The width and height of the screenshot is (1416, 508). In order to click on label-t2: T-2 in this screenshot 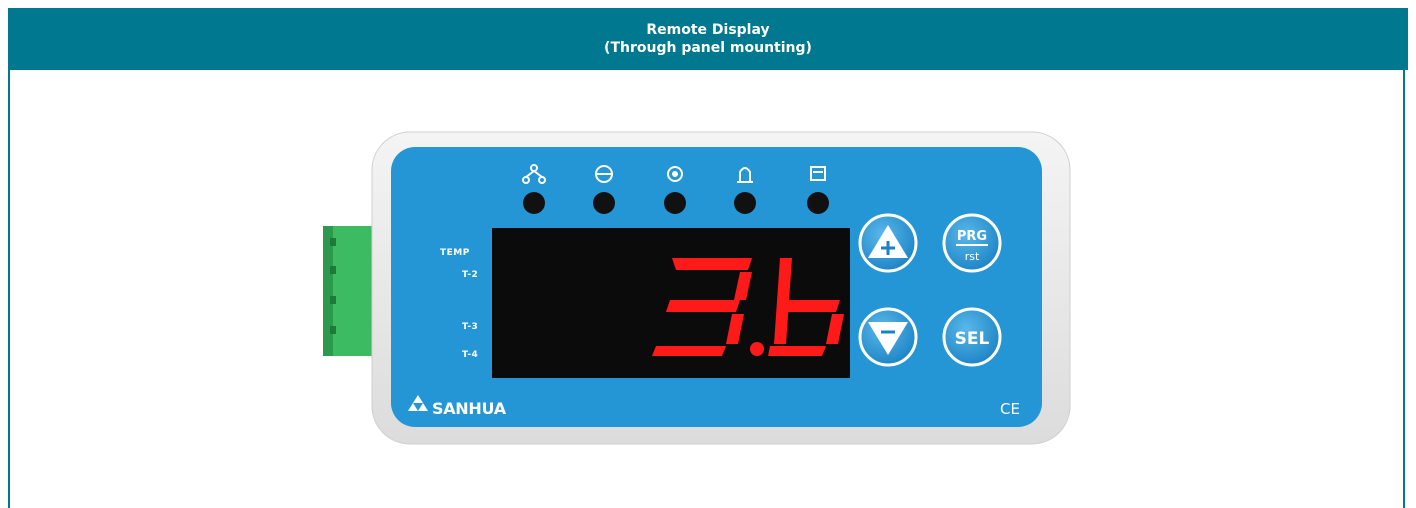, I will do `click(470, 275)`.